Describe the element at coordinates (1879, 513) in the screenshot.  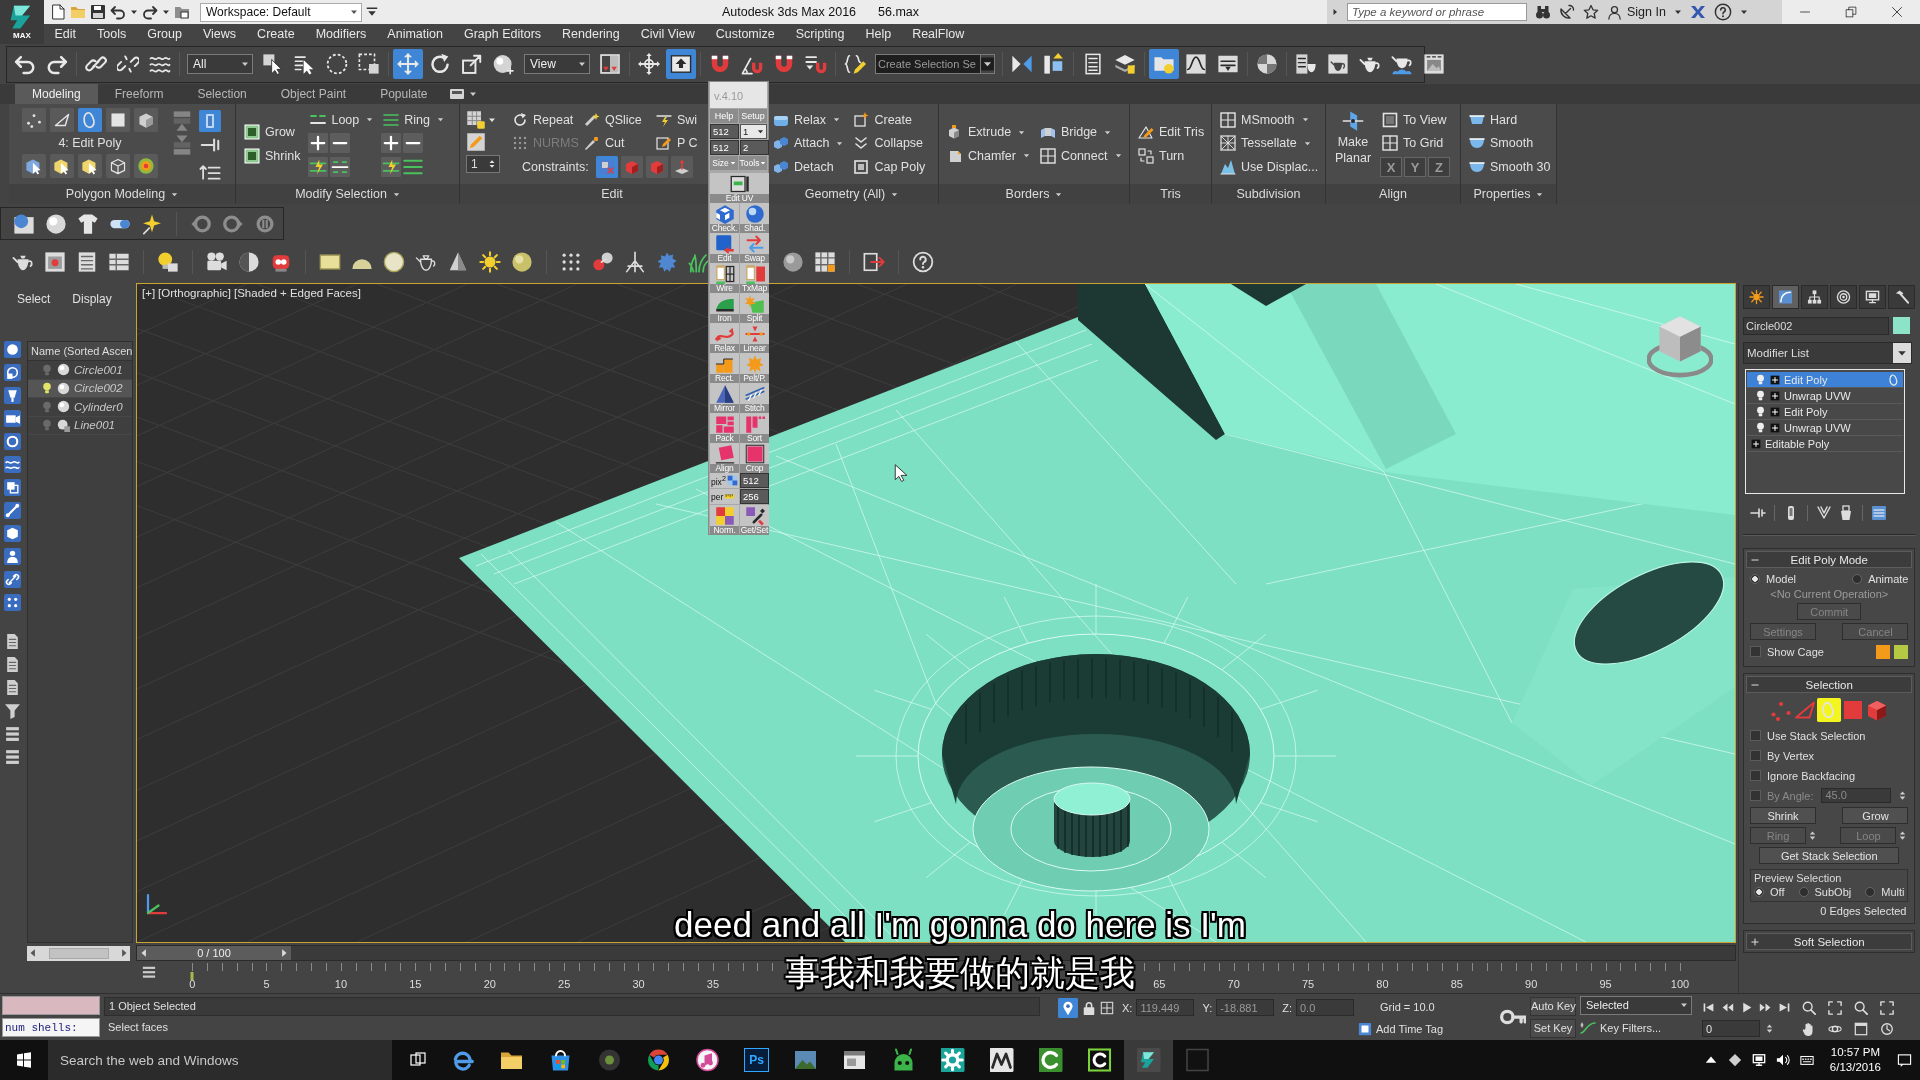
I see `list-window-icon` at that location.